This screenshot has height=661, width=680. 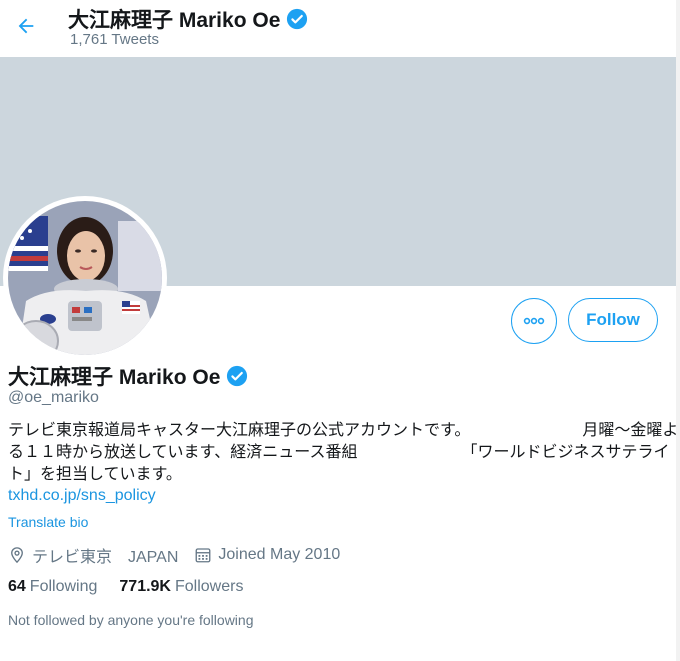 I want to click on tweet-count: 1,761 Tweets, so click(x=114, y=39).